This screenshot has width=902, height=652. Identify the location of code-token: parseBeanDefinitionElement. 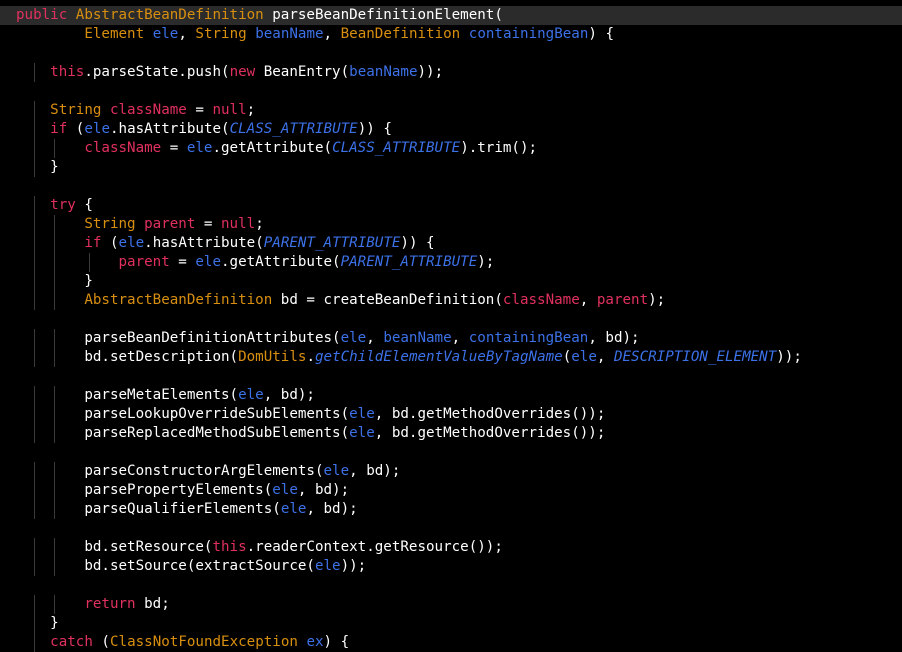
(383, 15).